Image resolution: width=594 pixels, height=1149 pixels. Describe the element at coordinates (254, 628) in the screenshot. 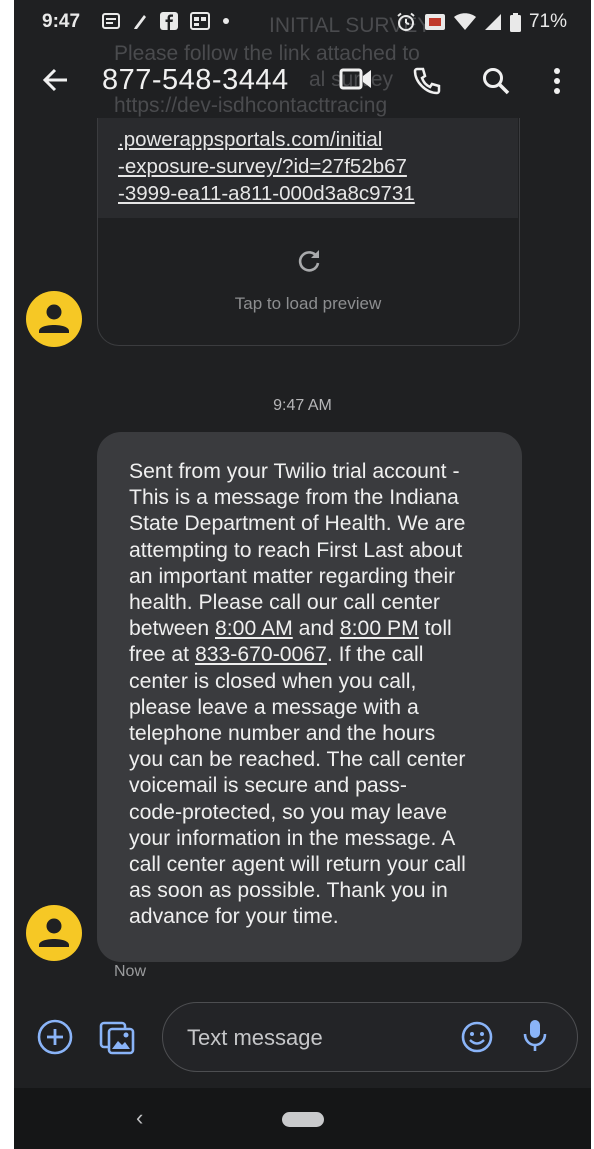

I see `time-link-8am: 8:00 AM` at that location.